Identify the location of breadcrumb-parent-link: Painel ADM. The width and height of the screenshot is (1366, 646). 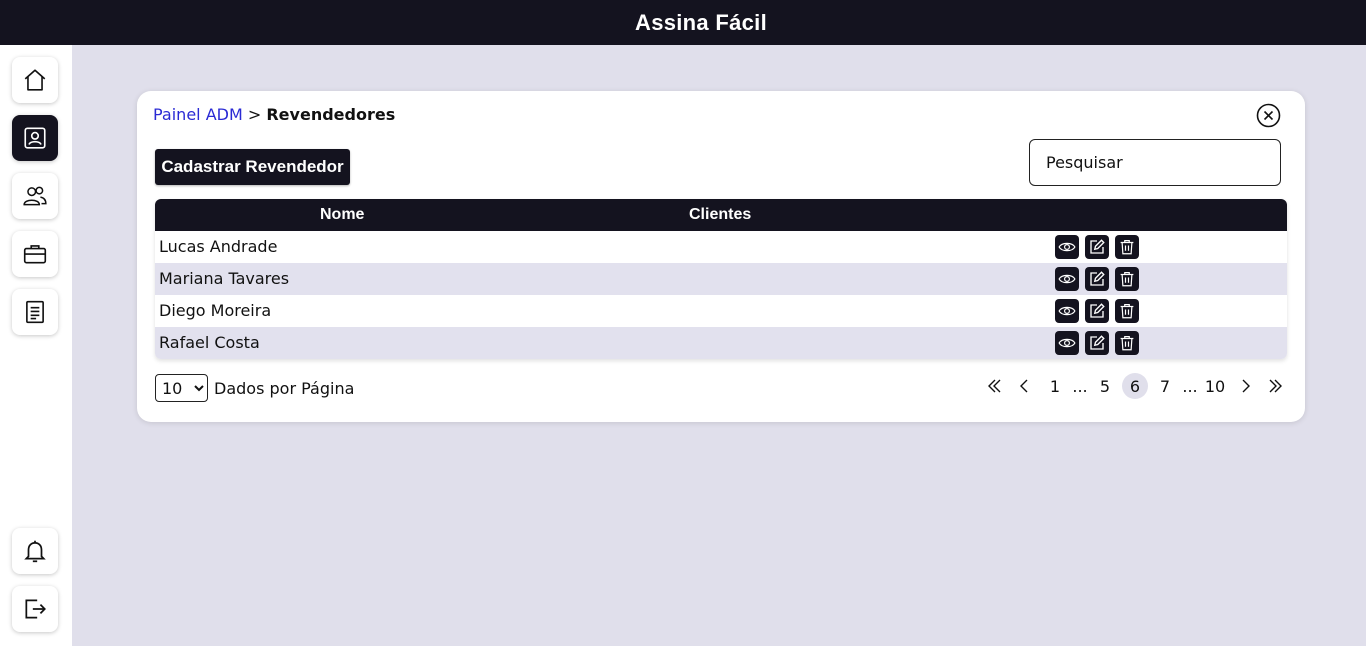
(198, 114).